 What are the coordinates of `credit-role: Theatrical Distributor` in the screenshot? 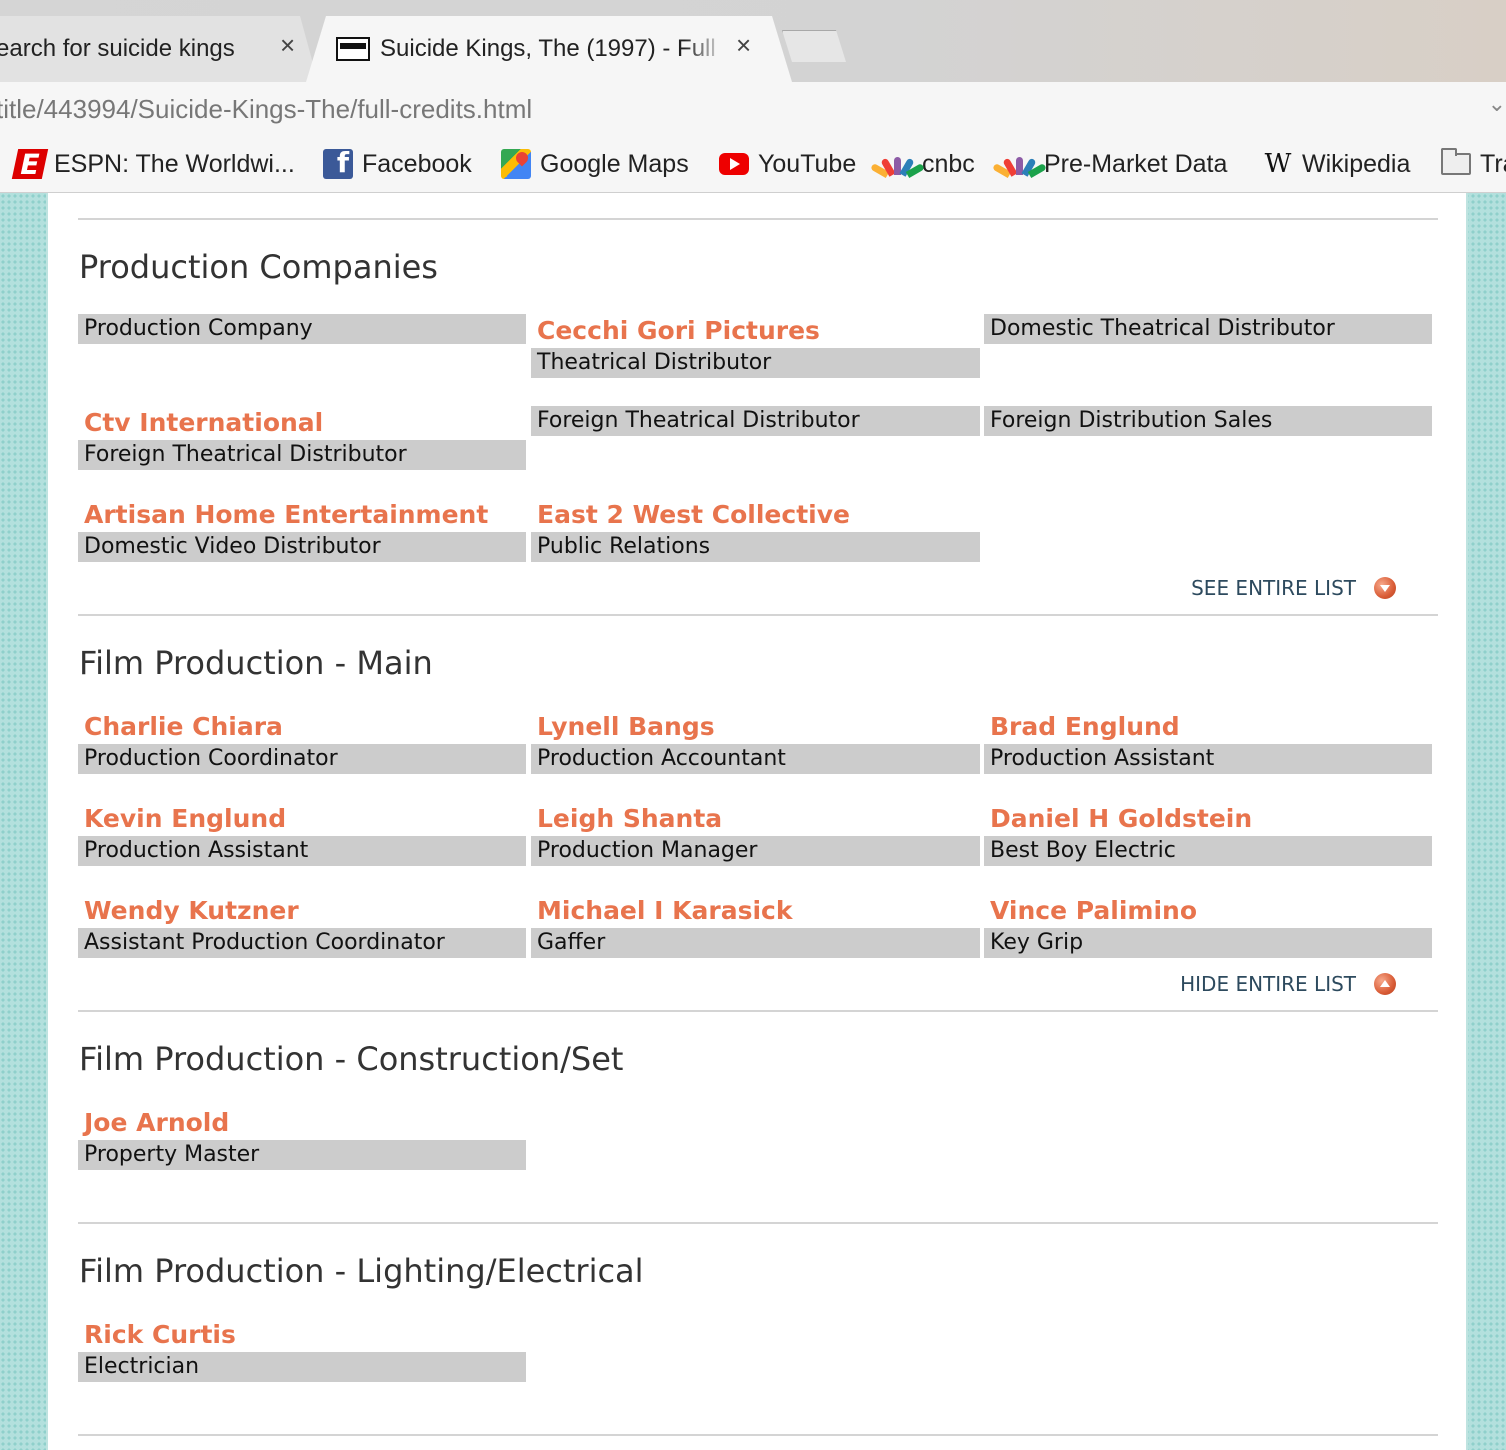 It's located at (755, 363).